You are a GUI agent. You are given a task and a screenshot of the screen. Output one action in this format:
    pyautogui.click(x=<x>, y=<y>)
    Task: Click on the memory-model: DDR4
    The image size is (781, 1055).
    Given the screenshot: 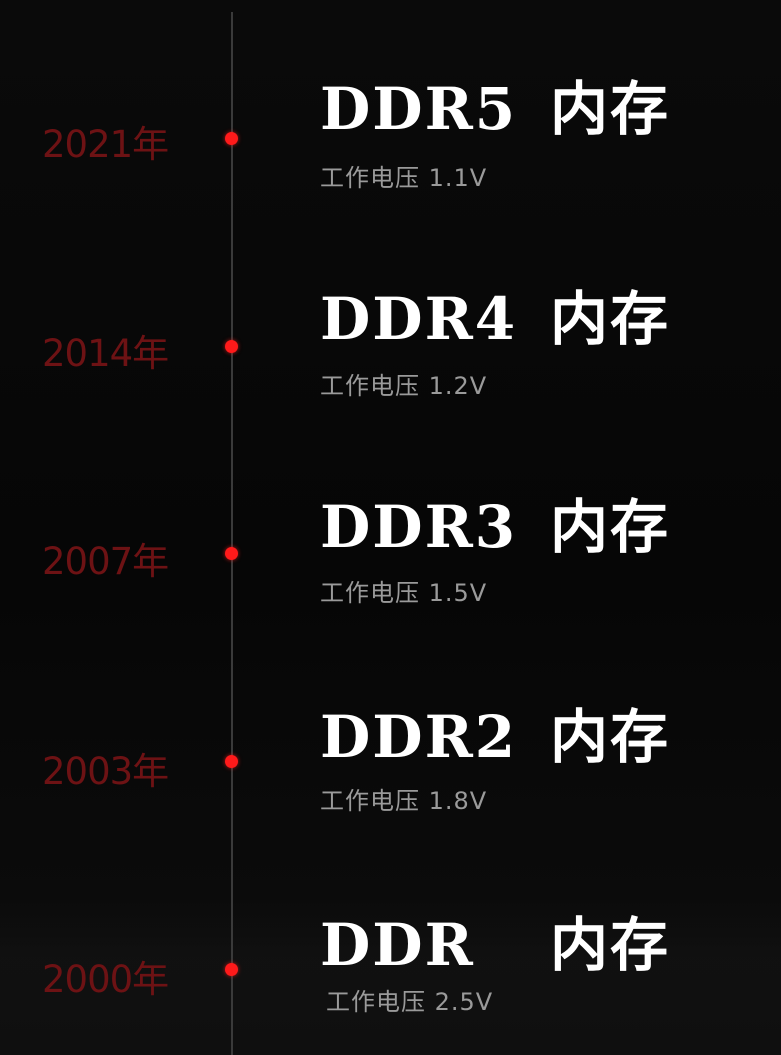 What is the action you would take?
    pyautogui.click(x=419, y=319)
    